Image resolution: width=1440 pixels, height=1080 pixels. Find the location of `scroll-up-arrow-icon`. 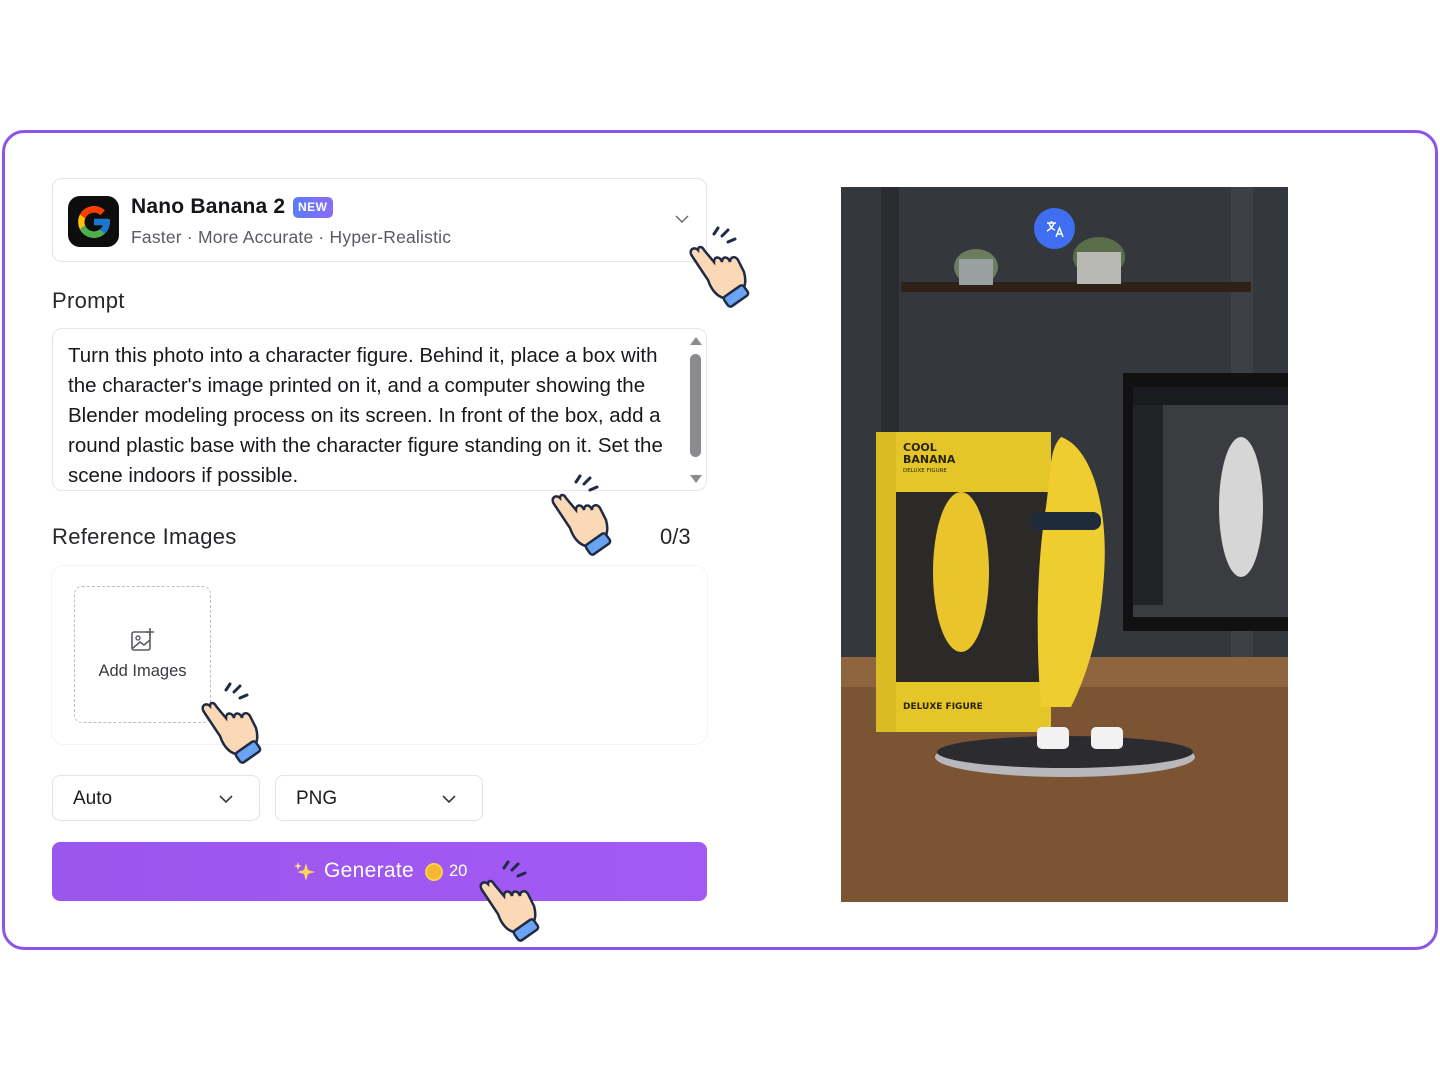

scroll-up-arrow-icon is located at coordinates (696, 341).